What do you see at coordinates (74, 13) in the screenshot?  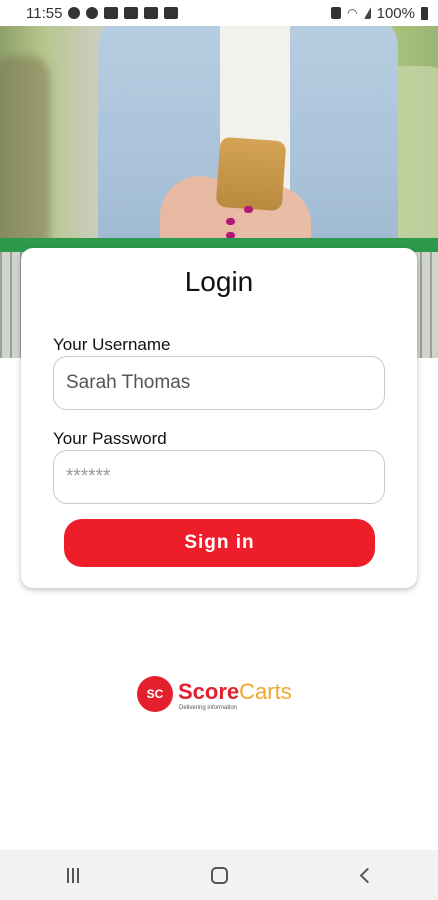 I see `account-circle-icon` at bounding box center [74, 13].